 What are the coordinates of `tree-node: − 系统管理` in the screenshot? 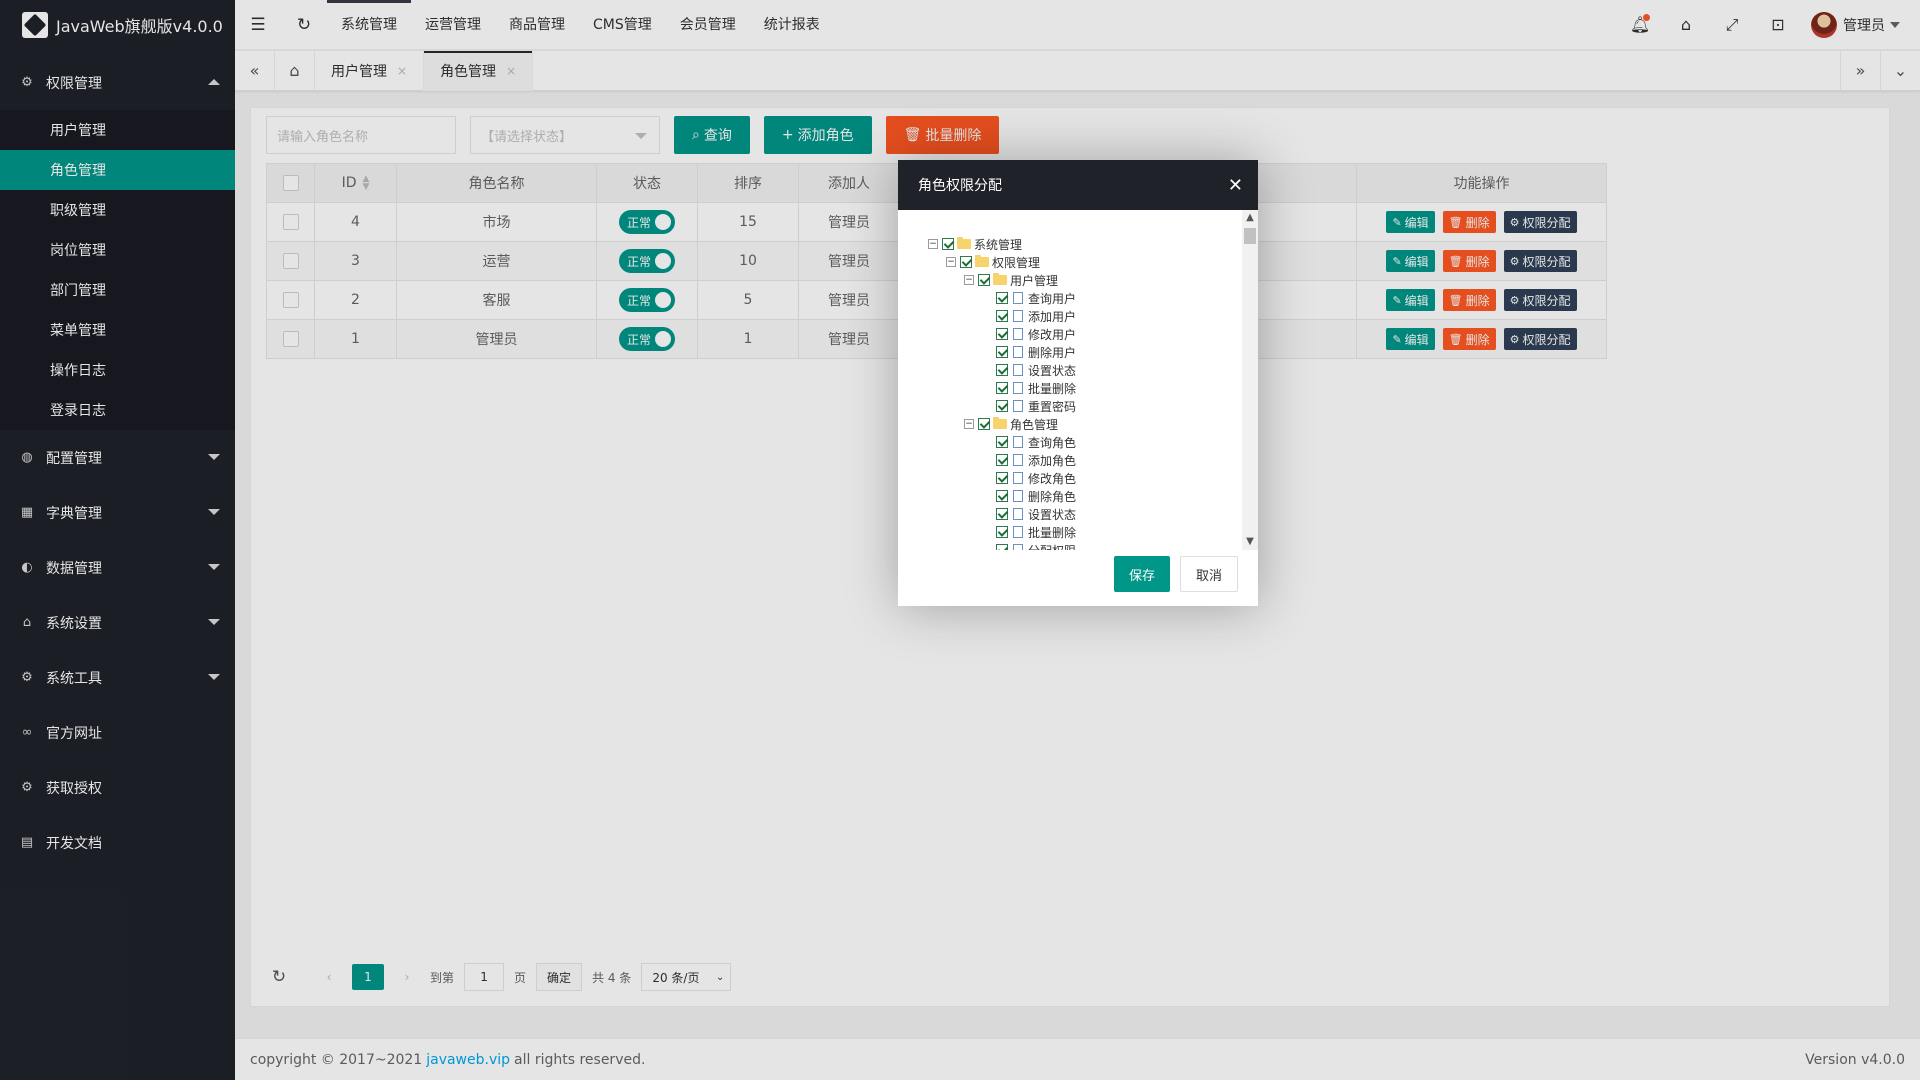 It's located at (1093, 244).